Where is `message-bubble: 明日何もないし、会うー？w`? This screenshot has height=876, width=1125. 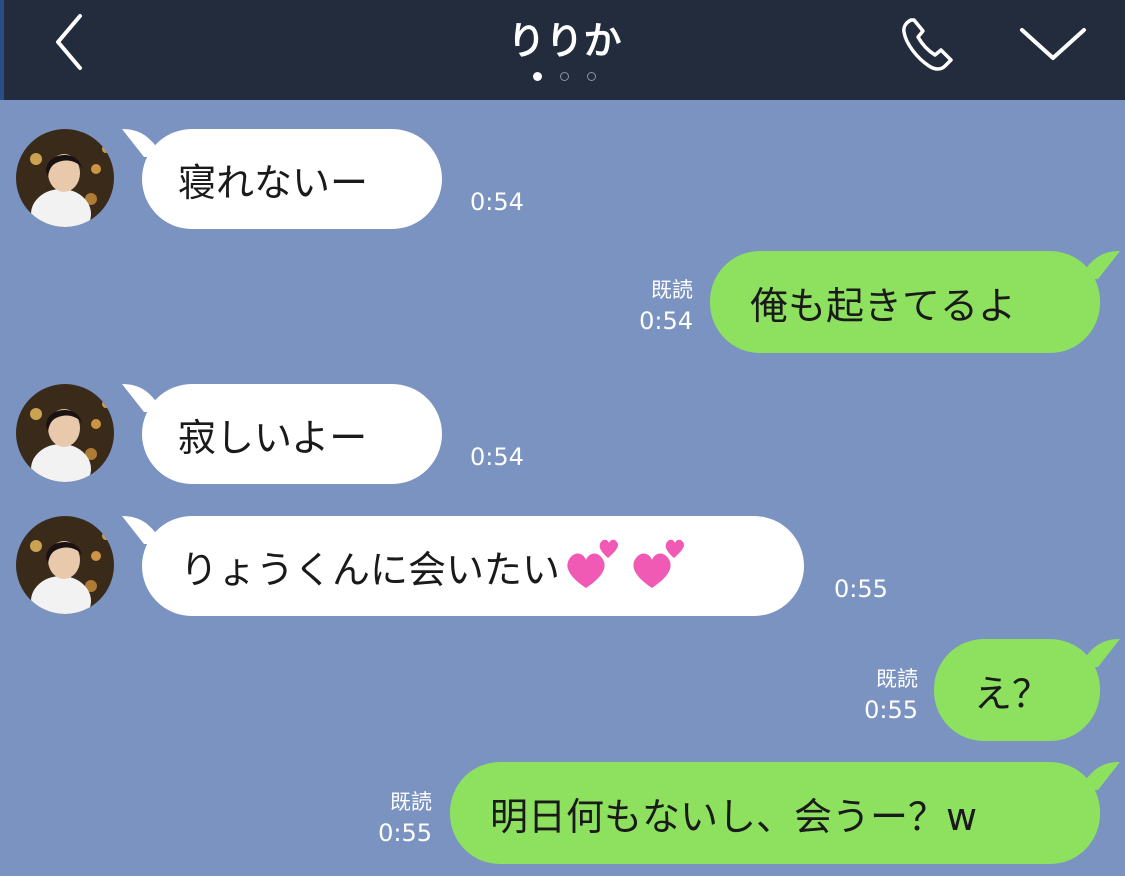 message-bubble: 明日何もないし、会うー？w is located at coordinates (785, 813).